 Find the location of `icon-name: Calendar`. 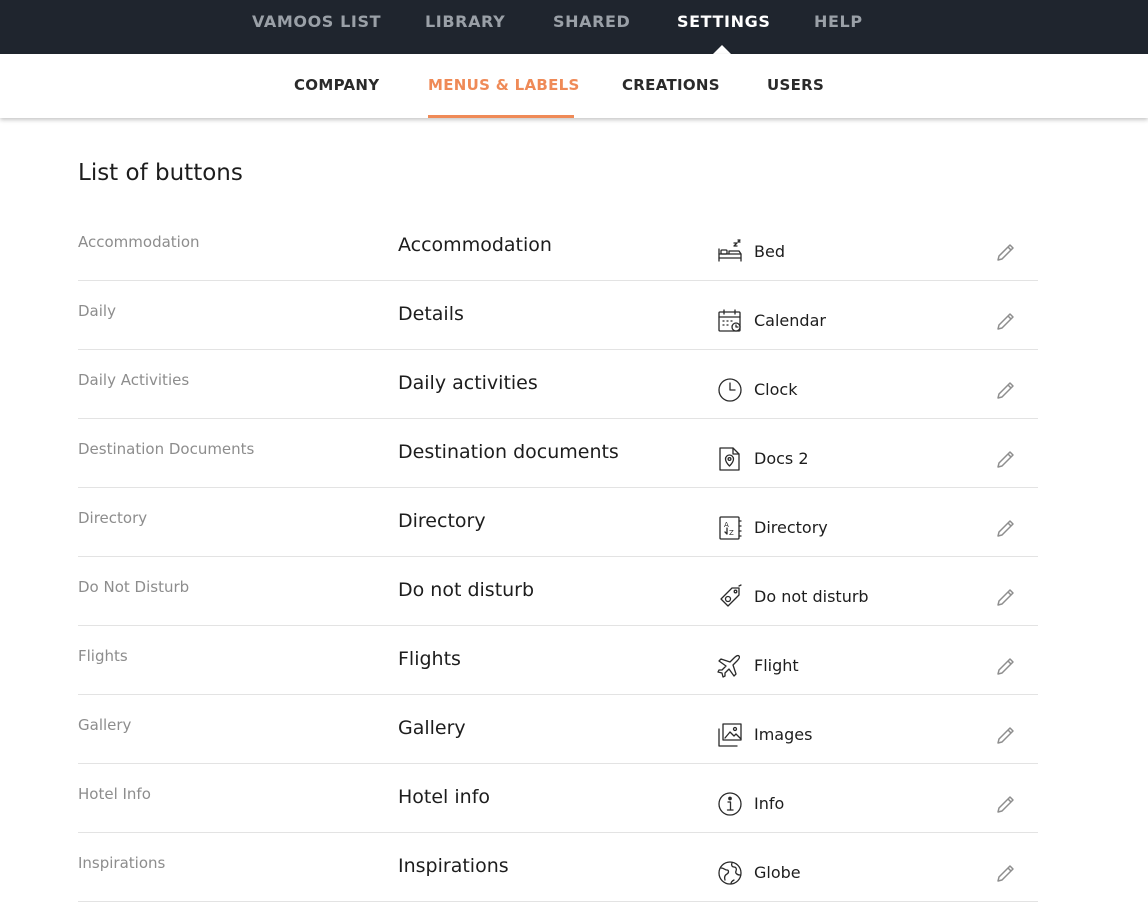

icon-name: Calendar is located at coordinates (790, 320).